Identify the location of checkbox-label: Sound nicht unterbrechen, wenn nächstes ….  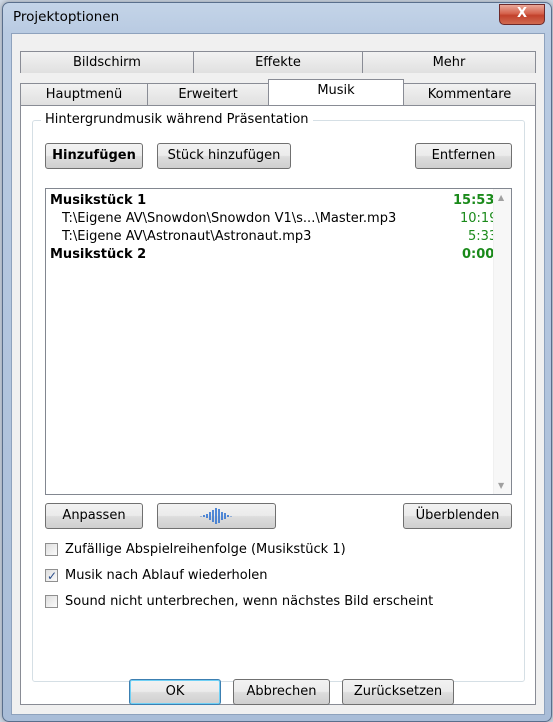
(249, 601).